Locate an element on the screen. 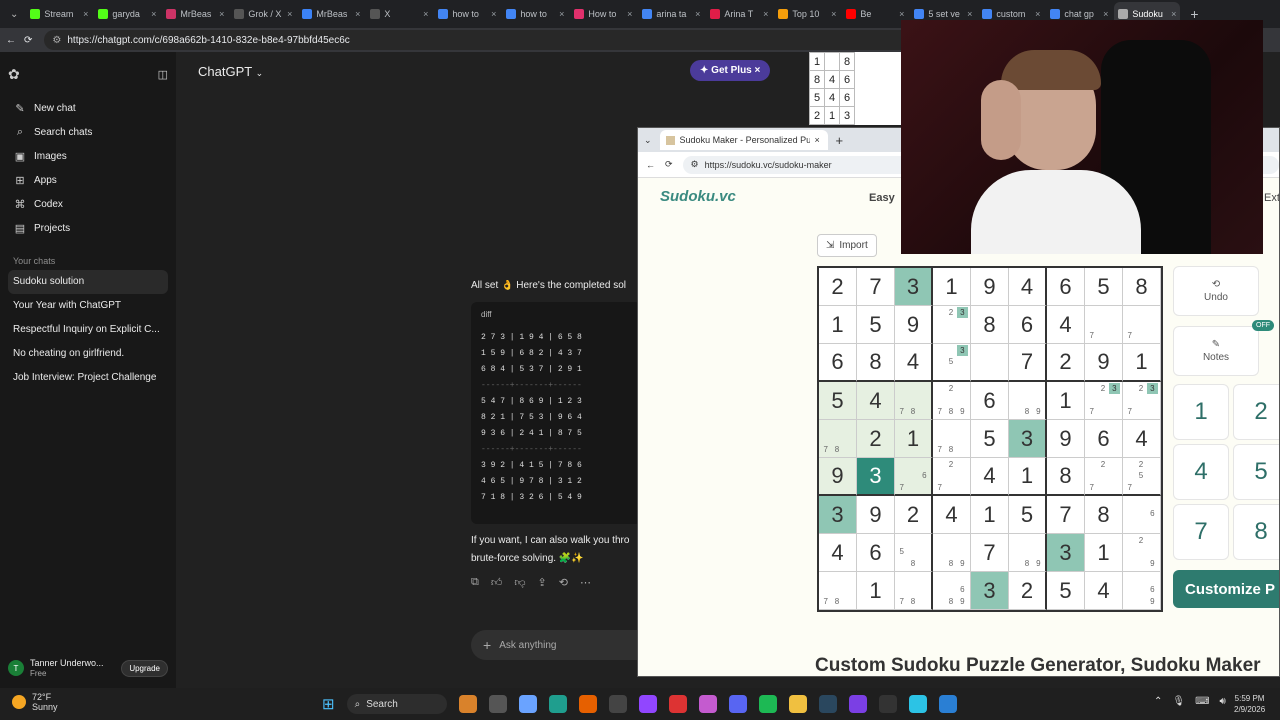 This screenshot has width=1280, height=720. browser-tab: arina ta × is located at coordinates (671, 14).